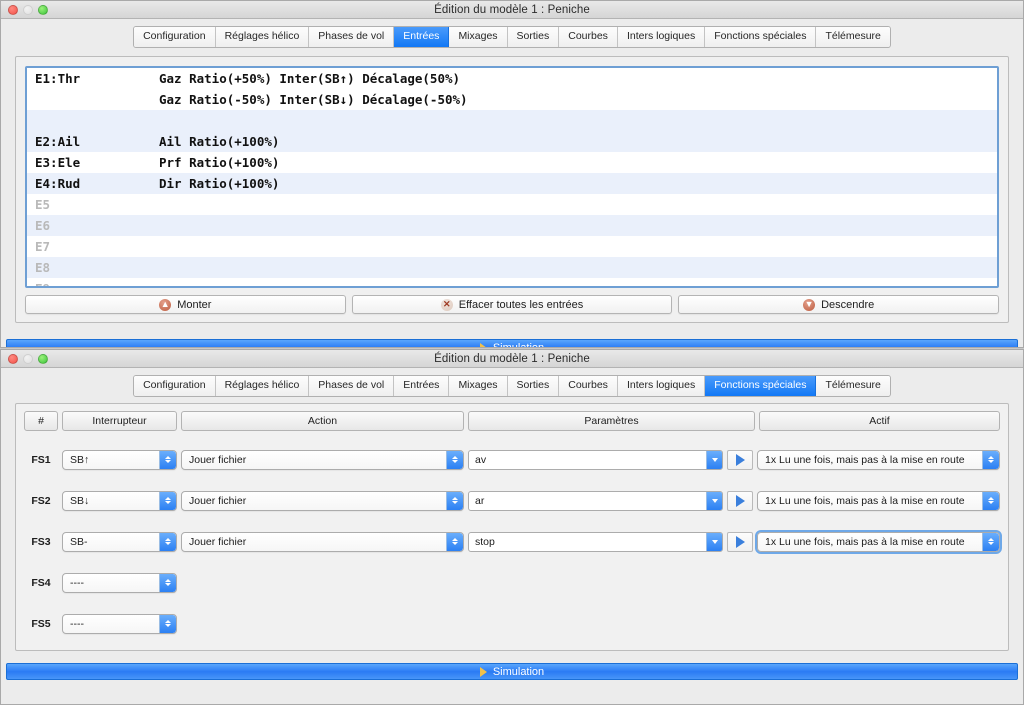  Describe the element at coordinates (512, 120) in the screenshot. I see `entries-list-row` at that location.